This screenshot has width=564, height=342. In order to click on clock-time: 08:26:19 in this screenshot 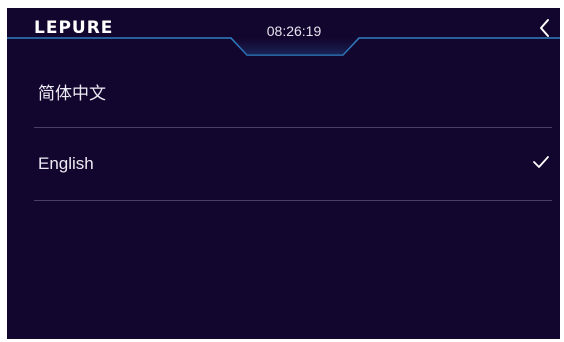, I will do `click(294, 31)`.